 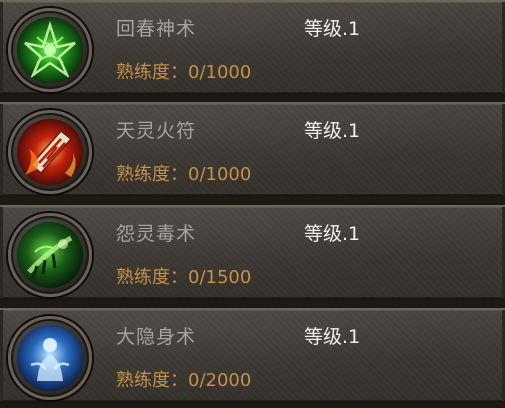 I want to click on skill-proficiency: 熟练度：0/2000, so click(x=184, y=380).